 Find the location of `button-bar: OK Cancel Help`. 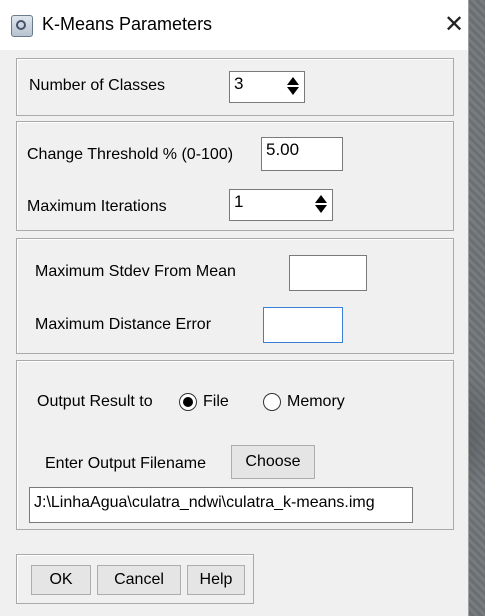

button-bar: OK Cancel Help is located at coordinates (135, 579).